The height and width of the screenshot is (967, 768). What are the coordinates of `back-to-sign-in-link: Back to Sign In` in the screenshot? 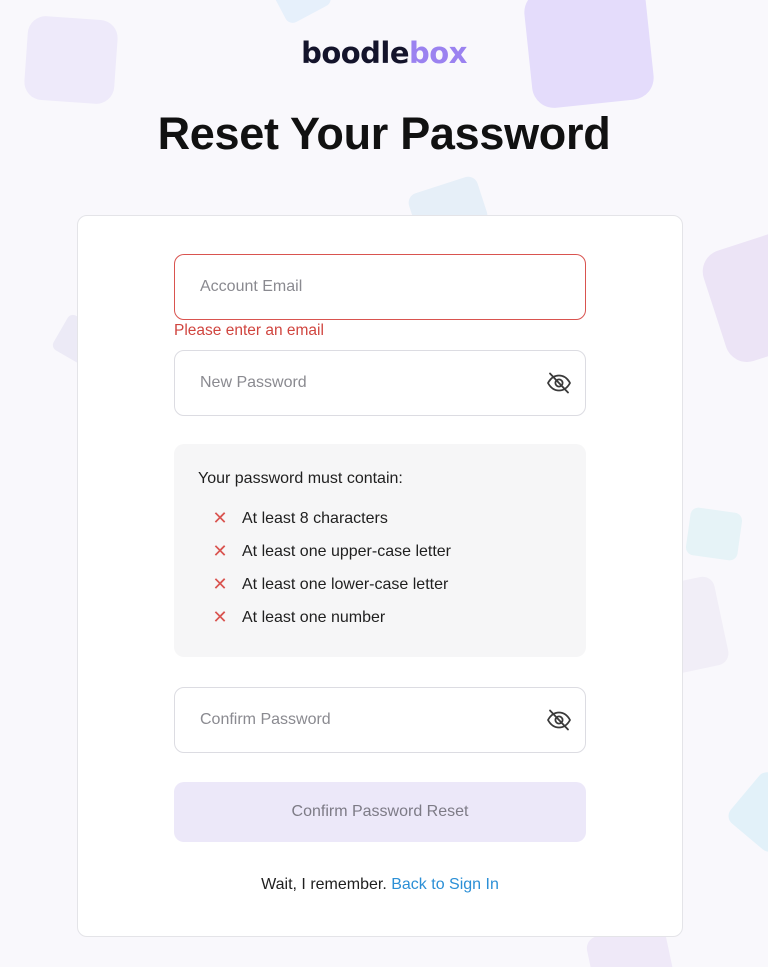 It's located at (445, 884).